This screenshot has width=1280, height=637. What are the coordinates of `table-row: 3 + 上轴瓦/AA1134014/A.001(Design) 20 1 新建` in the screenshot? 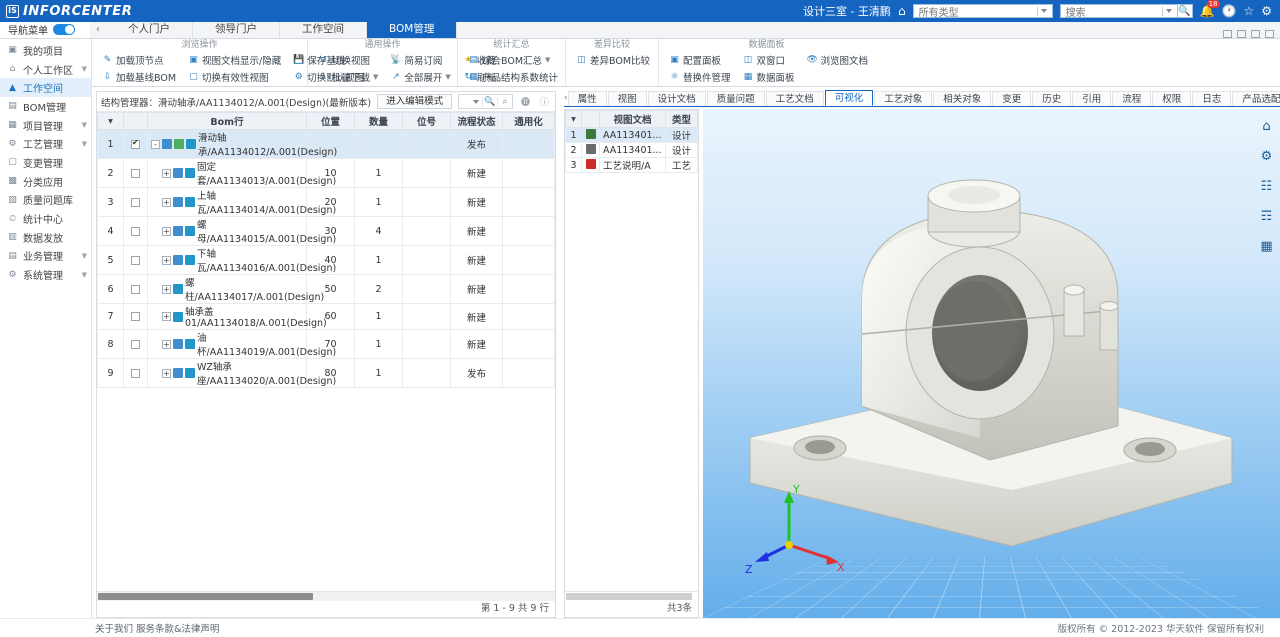 It's located at (326, 202).